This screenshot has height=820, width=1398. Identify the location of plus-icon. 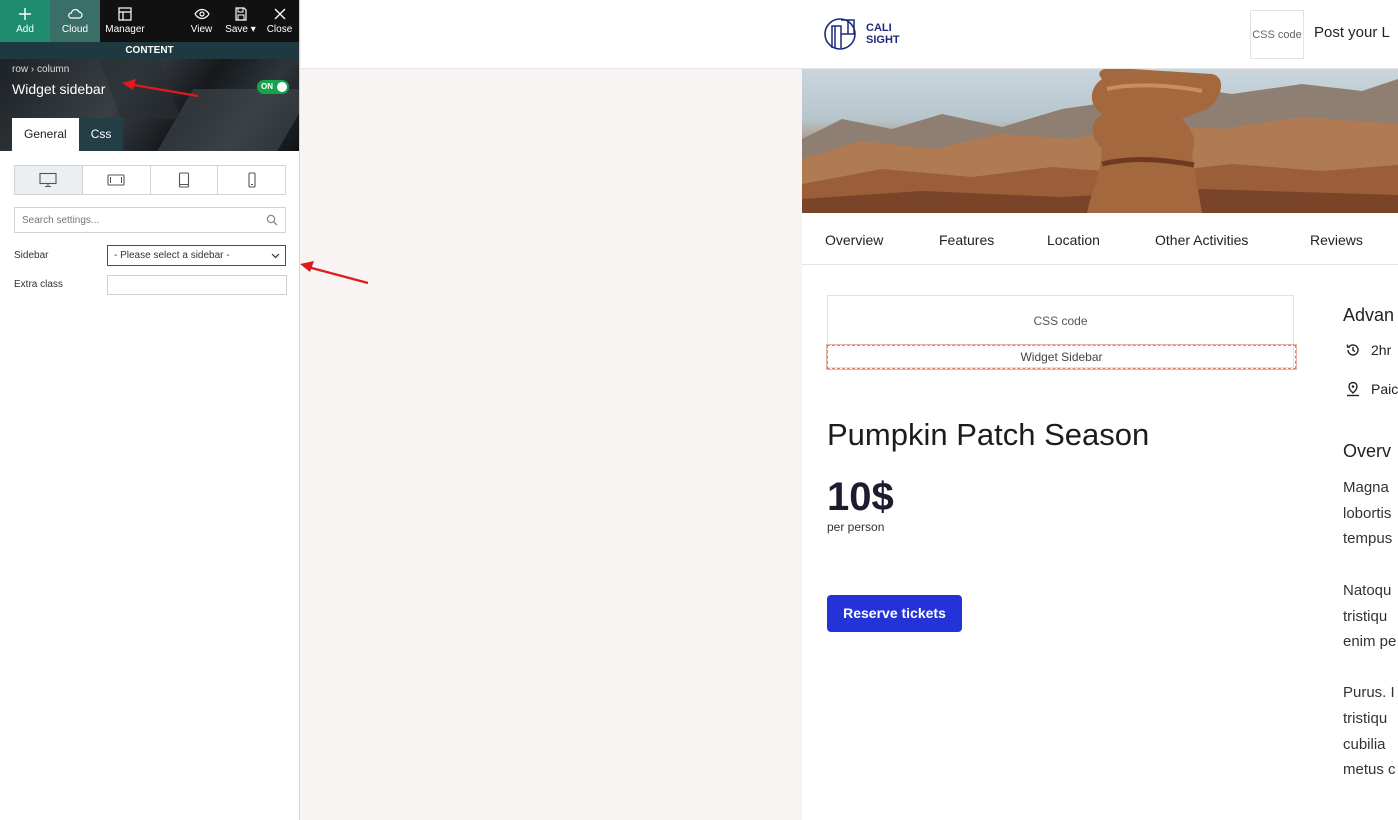
(25, 14).